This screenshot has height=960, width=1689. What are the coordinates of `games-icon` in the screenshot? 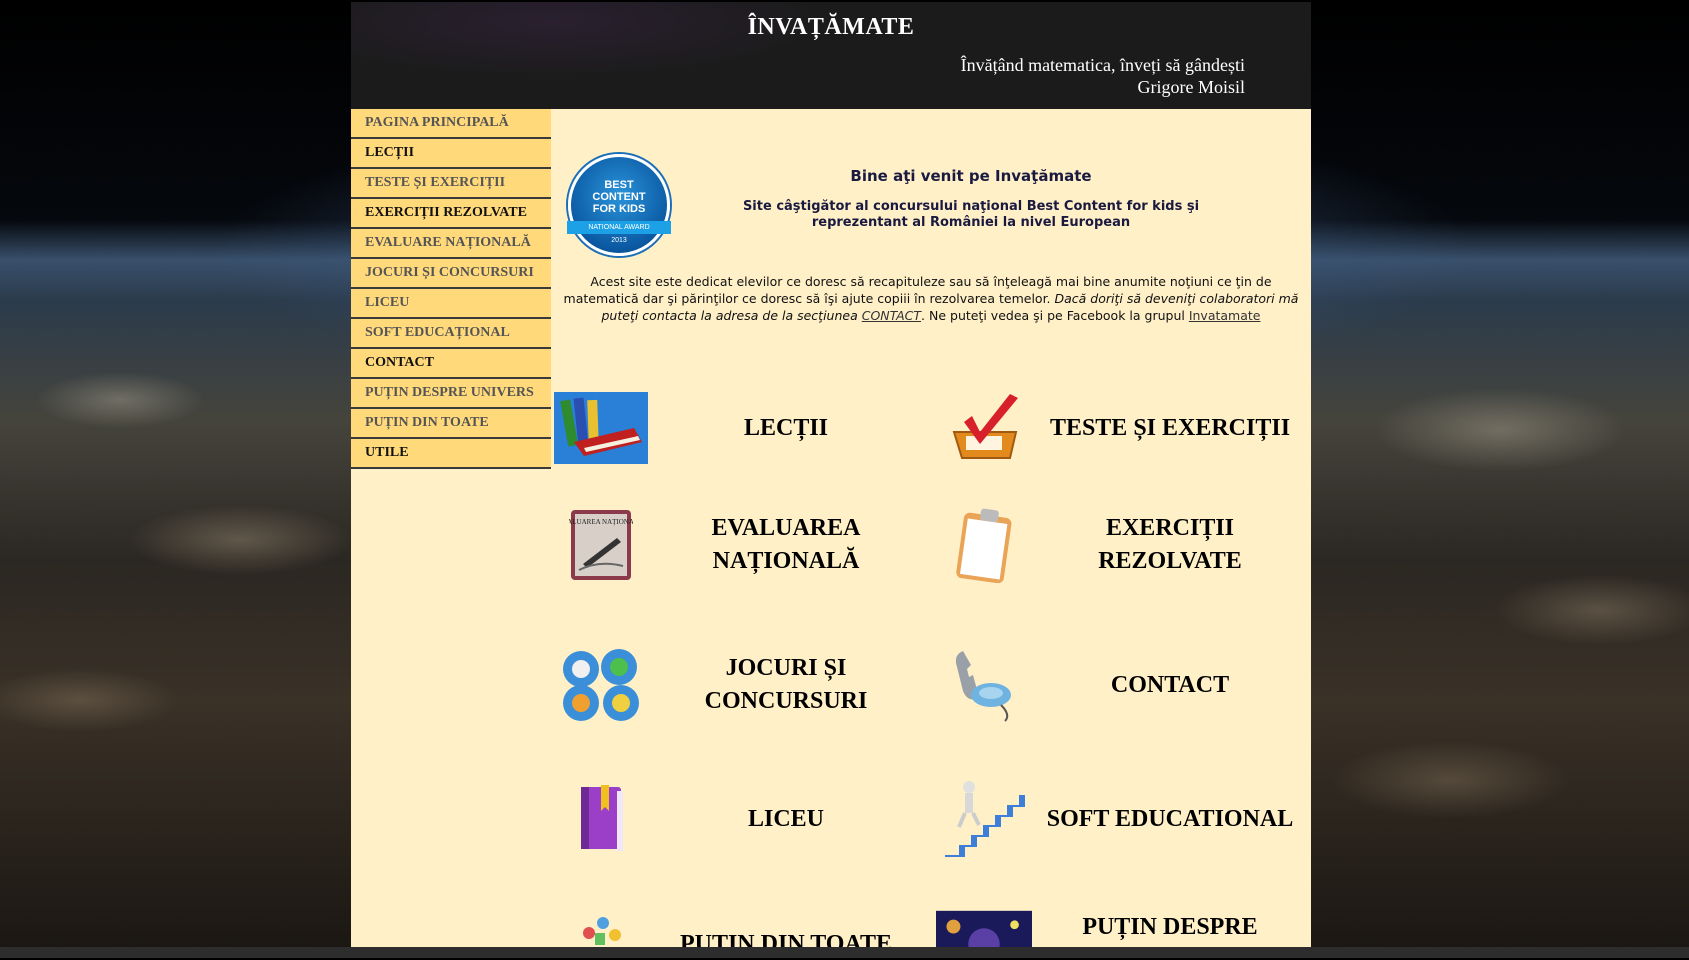 It's located at (601, 685).